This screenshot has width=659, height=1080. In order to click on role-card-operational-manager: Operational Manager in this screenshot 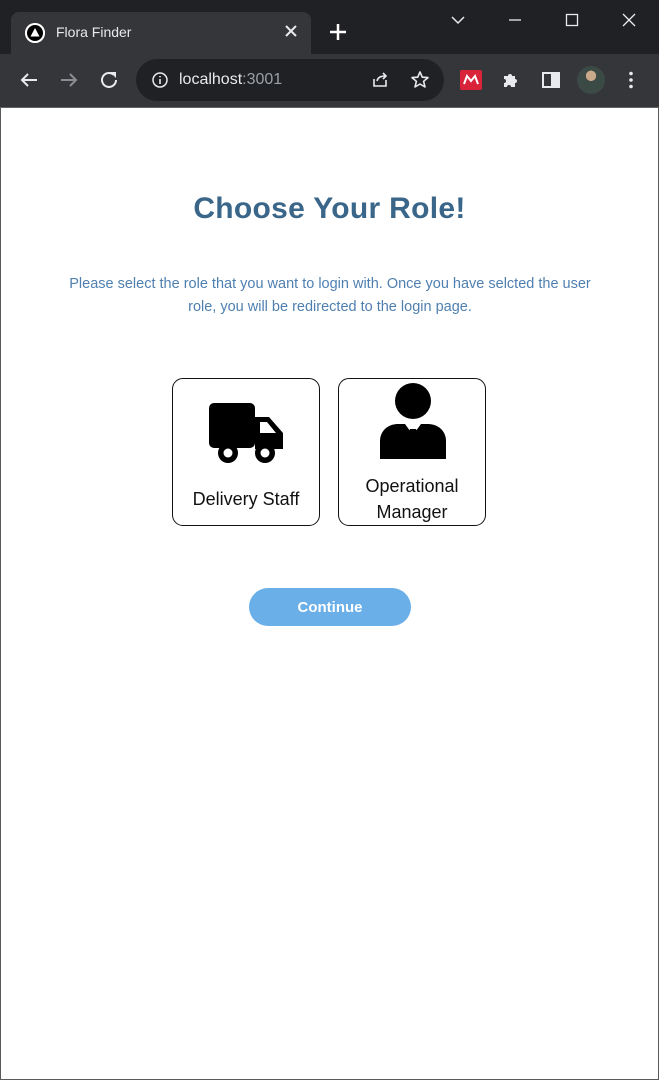, I will do `click(412, 452)`.